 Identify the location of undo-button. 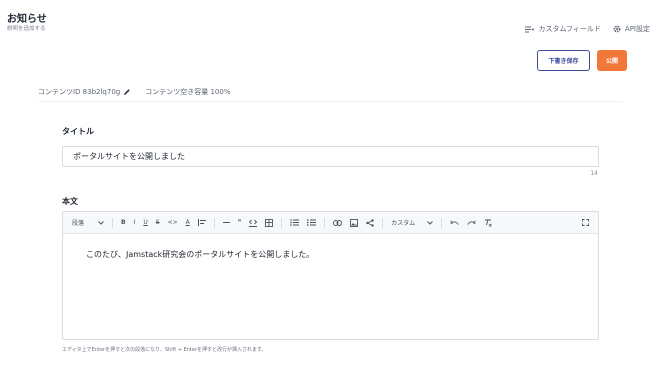
(455, 223).